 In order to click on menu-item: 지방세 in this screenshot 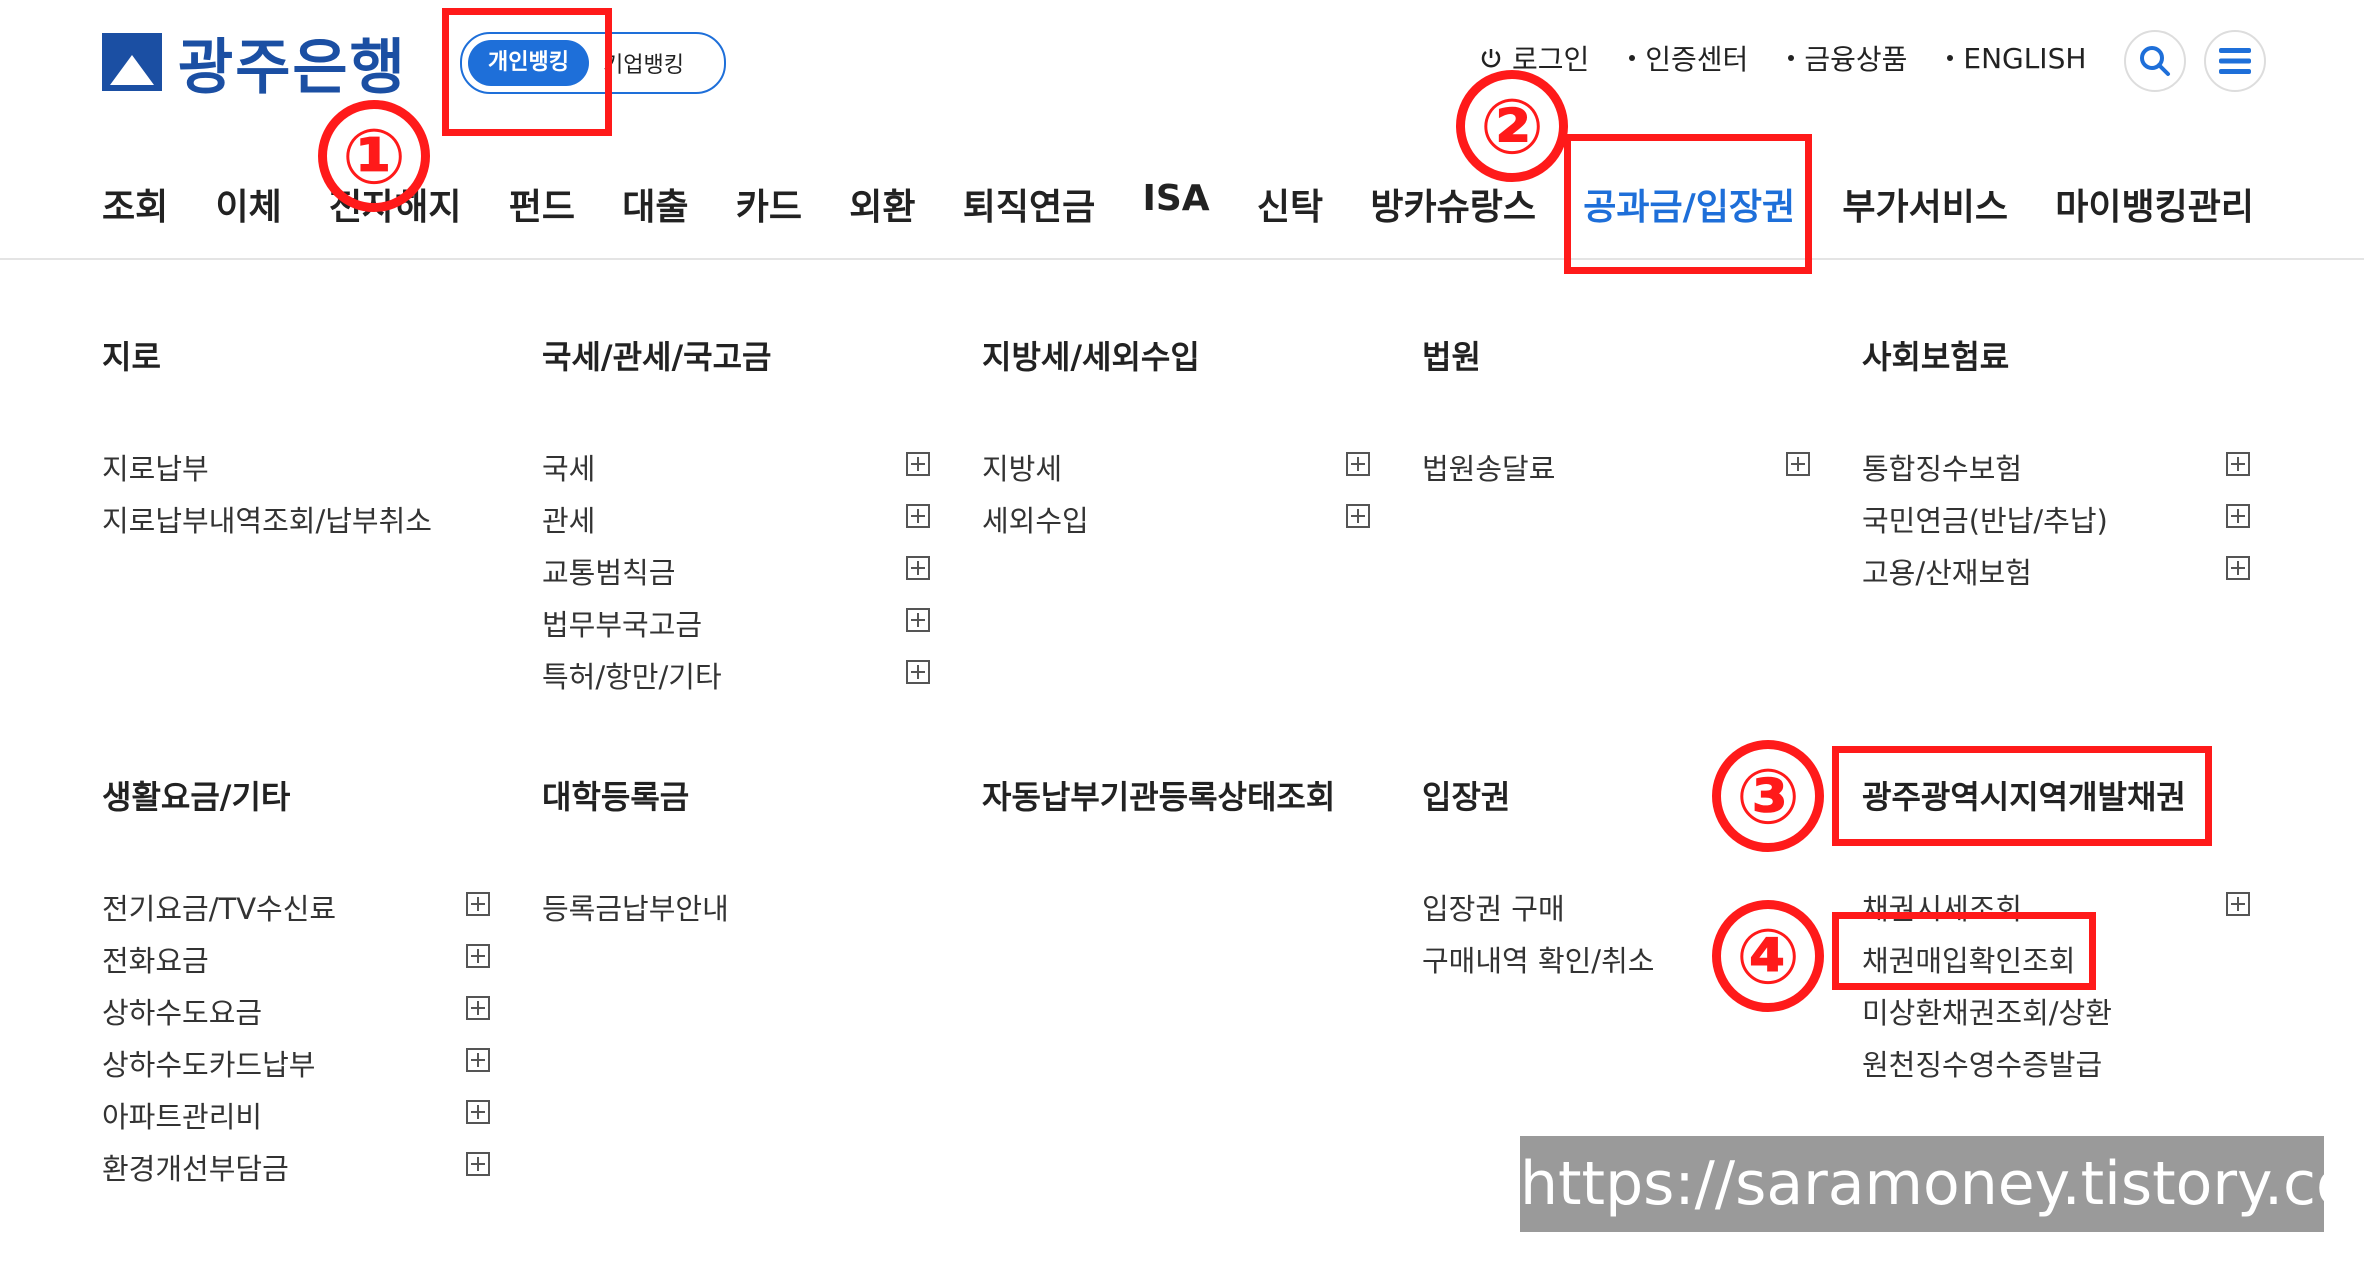, I will do `click(1022, 467)`.